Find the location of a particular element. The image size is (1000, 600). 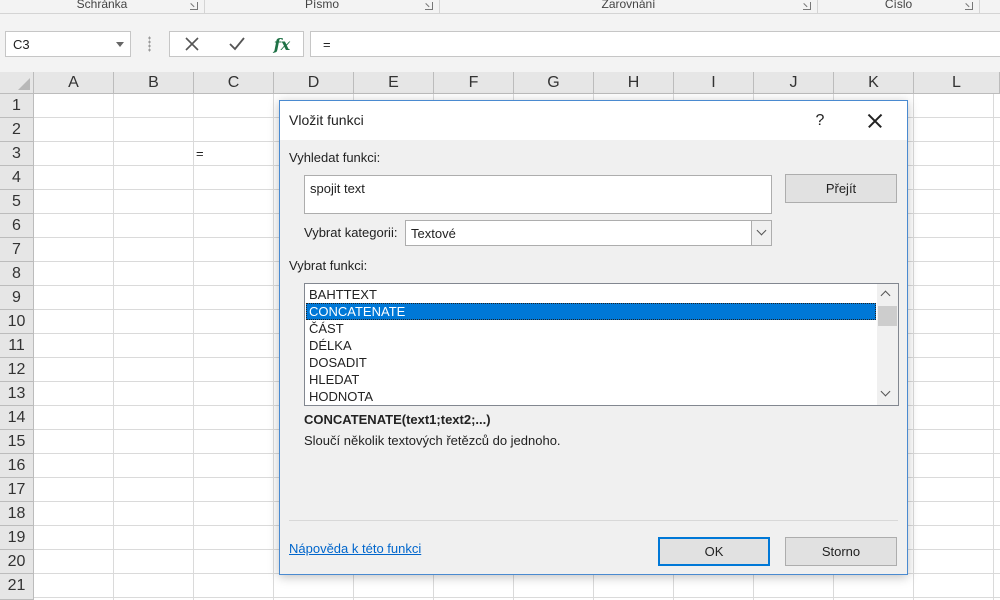

column-header-c: C is located at coordinates (234, 83).